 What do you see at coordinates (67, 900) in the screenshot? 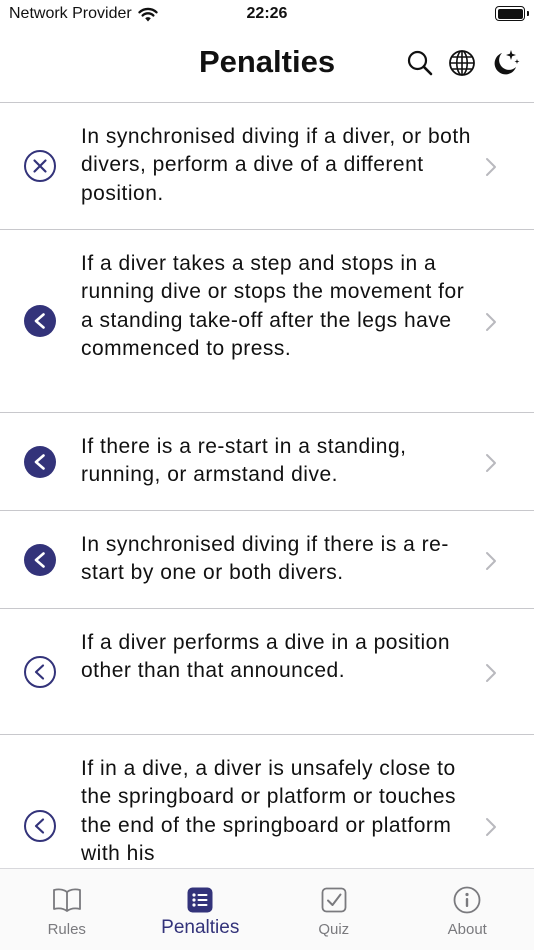
I see `book-icon` at bounding box center [67, 900].